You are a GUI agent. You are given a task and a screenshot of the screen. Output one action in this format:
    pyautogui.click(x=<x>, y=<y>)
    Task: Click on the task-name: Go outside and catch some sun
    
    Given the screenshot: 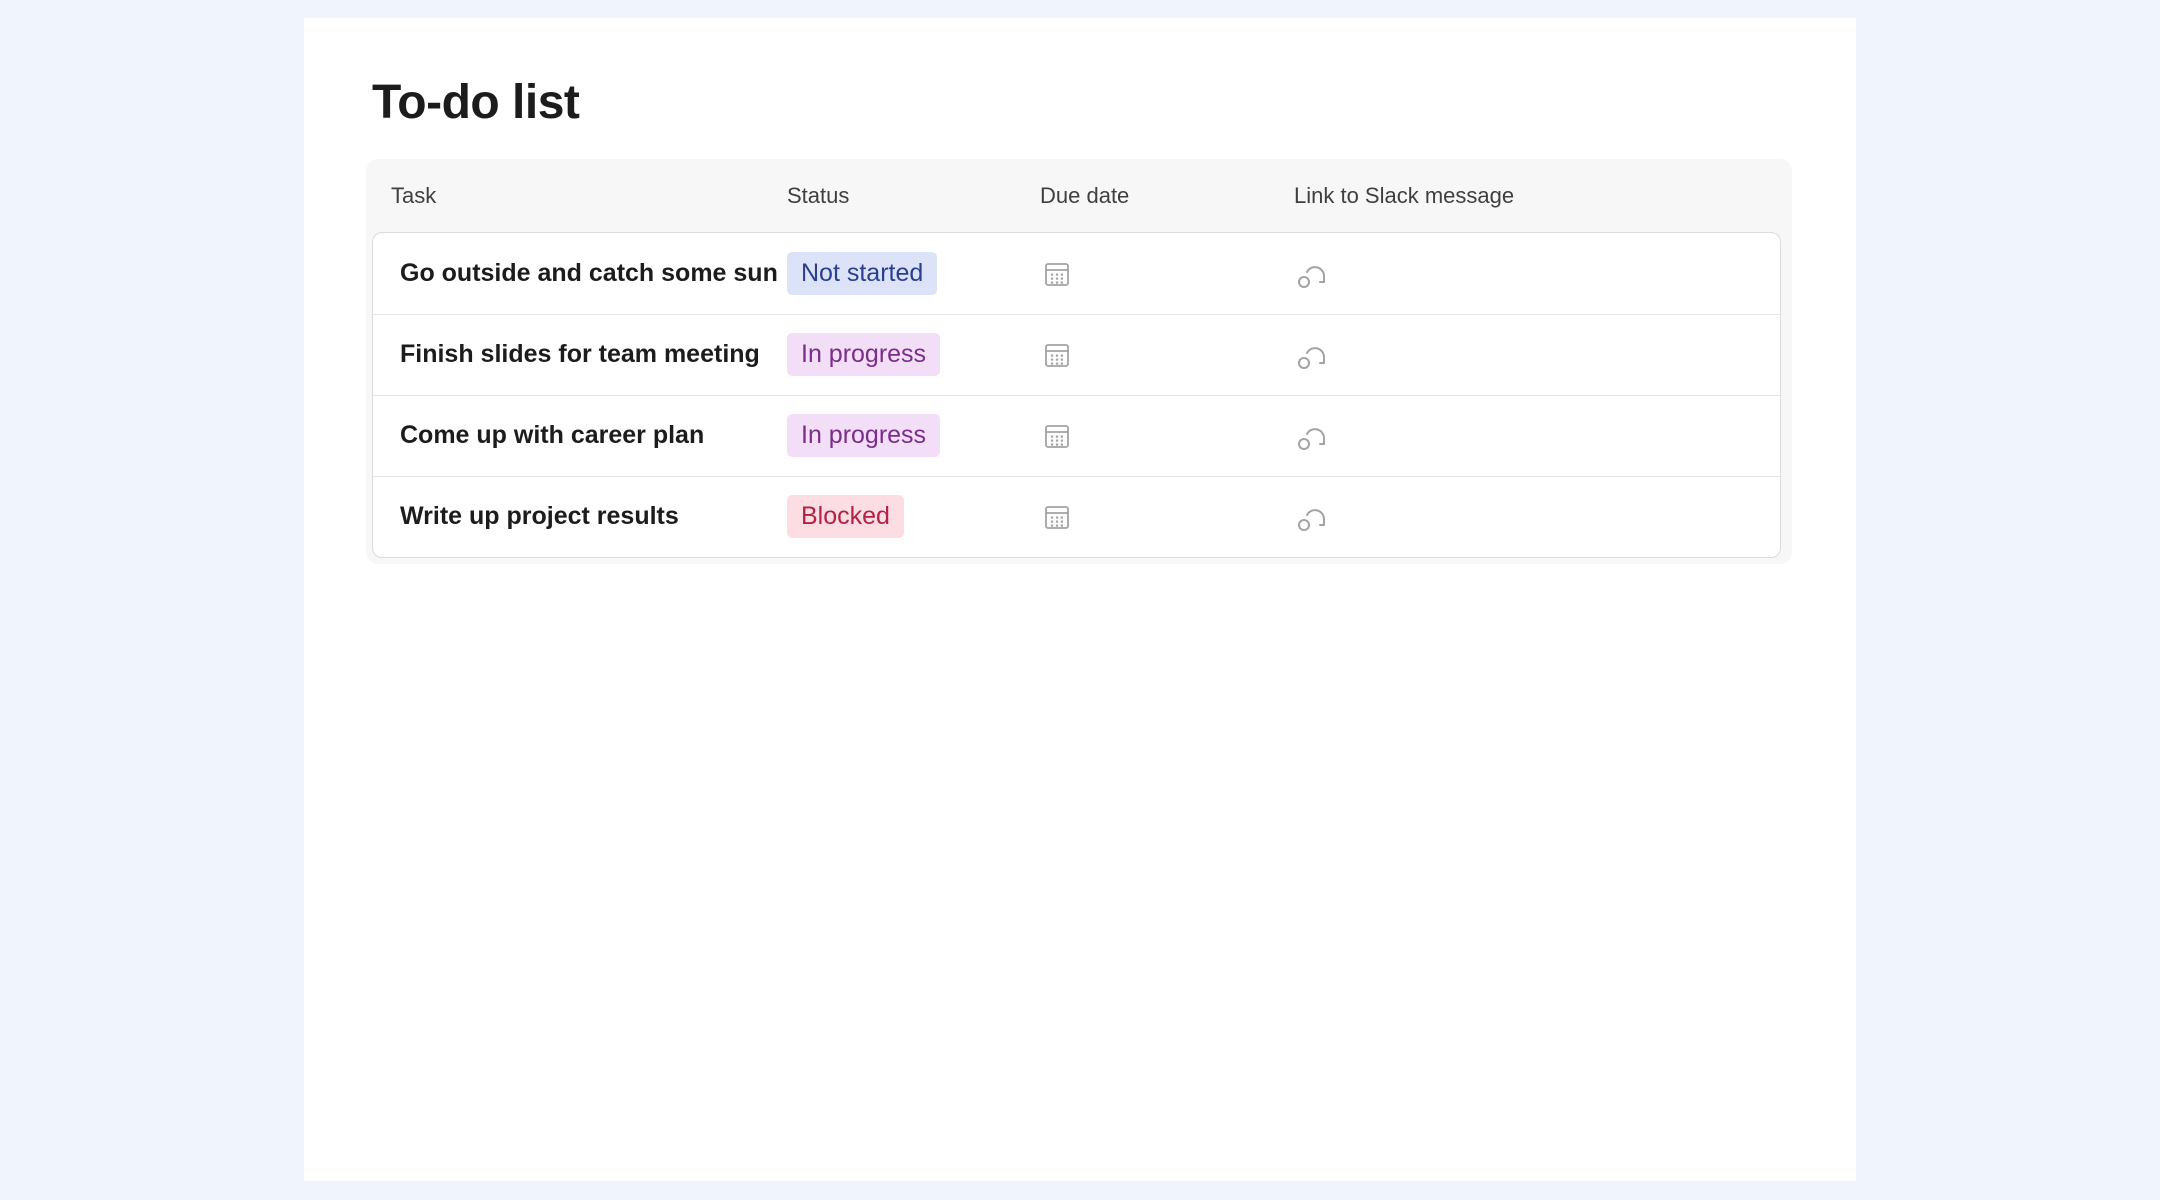 What is the action you would take?
    pyautogui.click(x=589, y=273)
    